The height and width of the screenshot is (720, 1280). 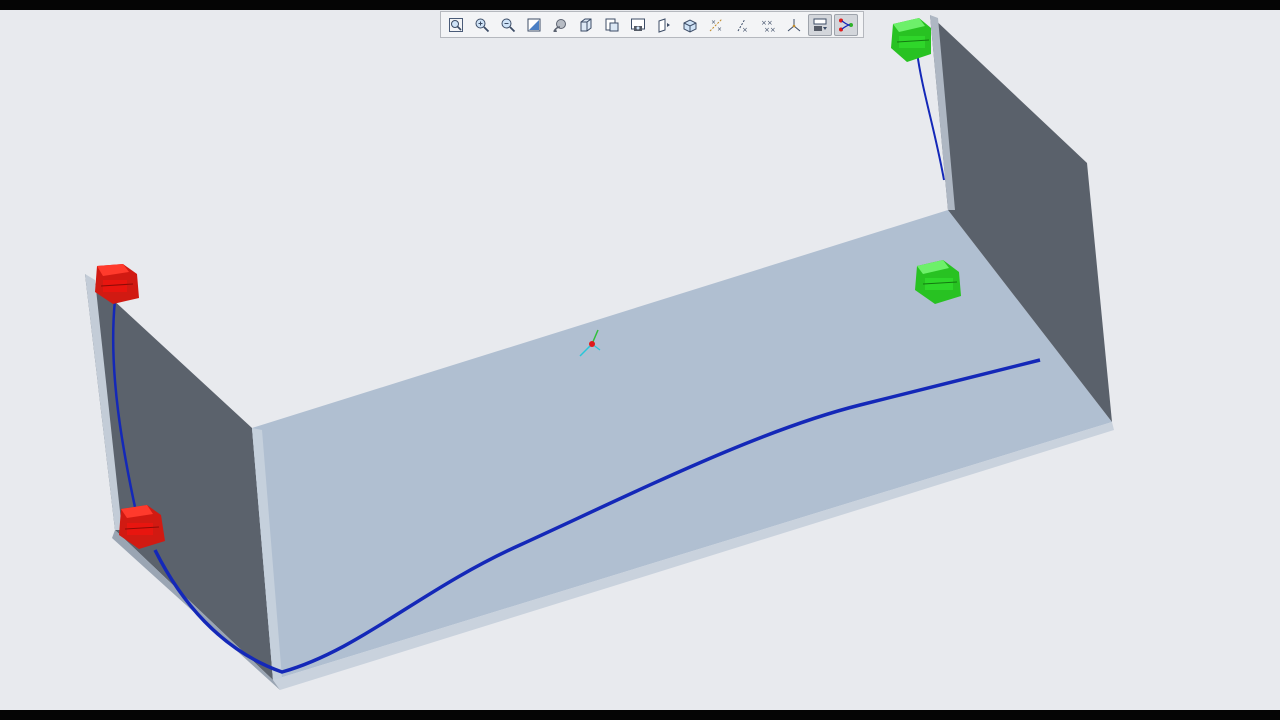 I want to click on view-toolbar: × × × ×× ××, so click(x=652, y=24).